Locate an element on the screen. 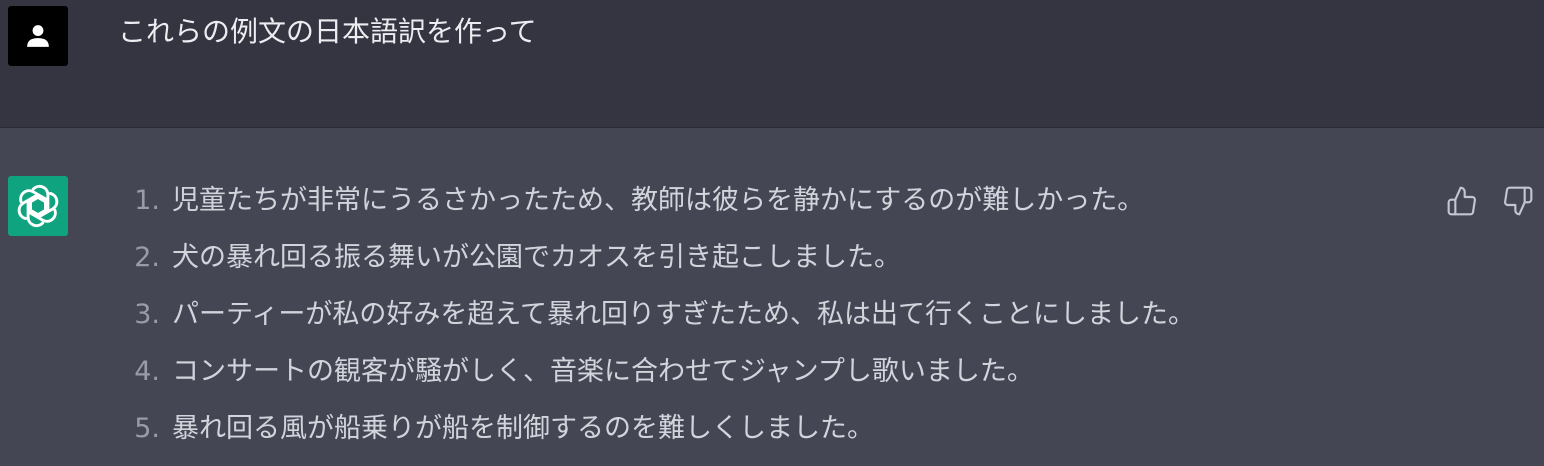 Image resolution: width=1544 pixels, height=466 pixels. list-item-text: 犬の暴れ回る振る舞いが公園でカオスを引き起こしました。 is located at coordinates (536, 257).